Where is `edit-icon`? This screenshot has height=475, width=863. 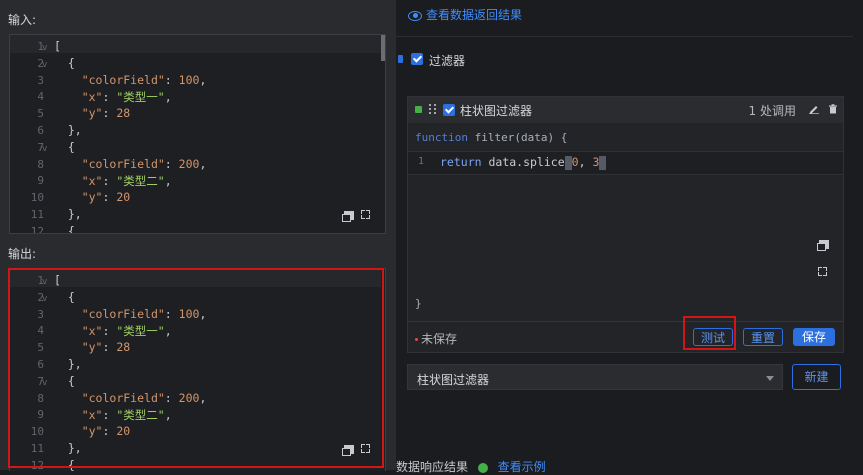
edit-icon is located at coordinates (814, 109).